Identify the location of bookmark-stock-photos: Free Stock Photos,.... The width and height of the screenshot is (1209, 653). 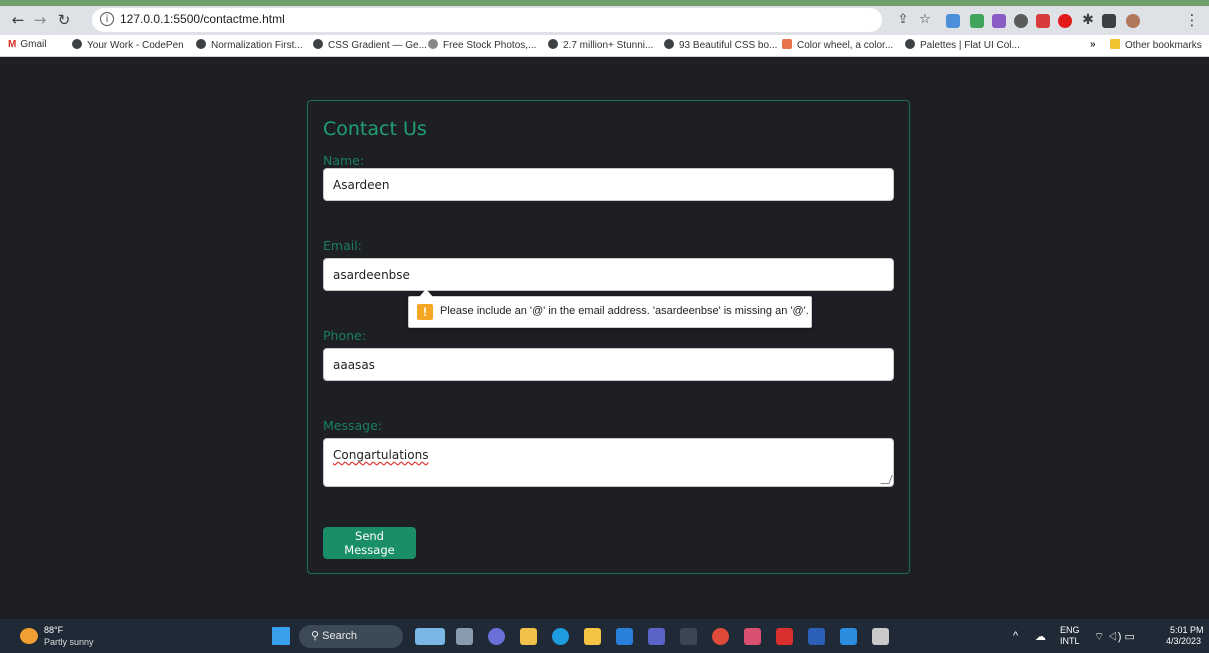
(482, 45).